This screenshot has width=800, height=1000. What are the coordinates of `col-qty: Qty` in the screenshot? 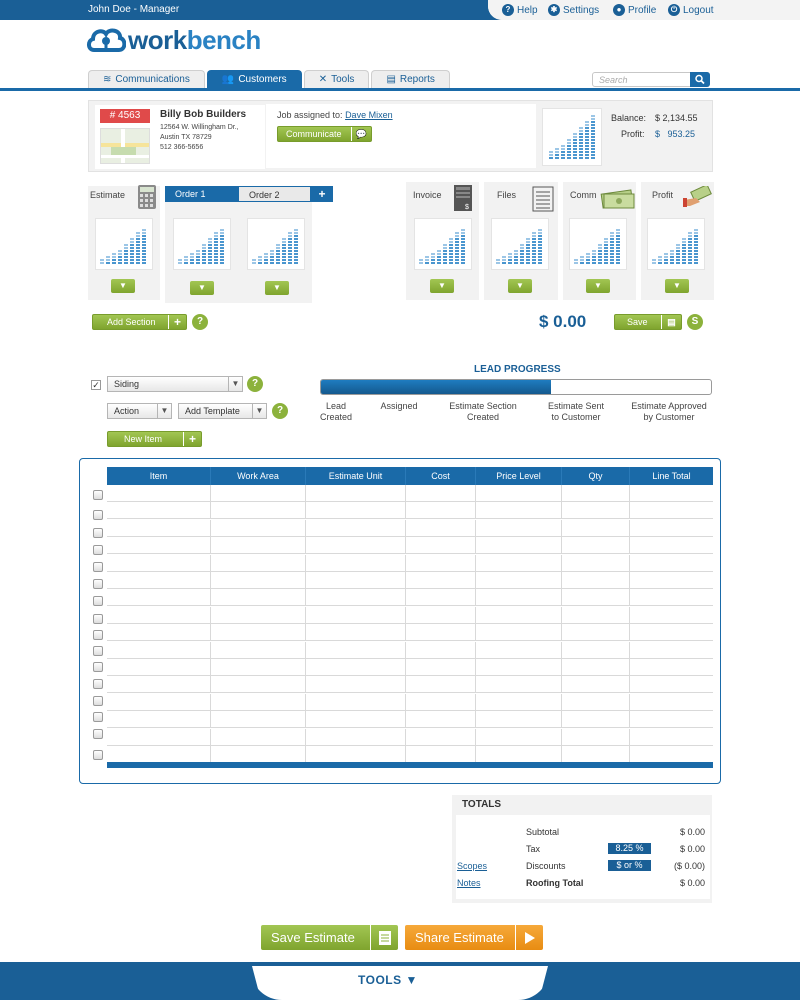 It's located at (596, 476).